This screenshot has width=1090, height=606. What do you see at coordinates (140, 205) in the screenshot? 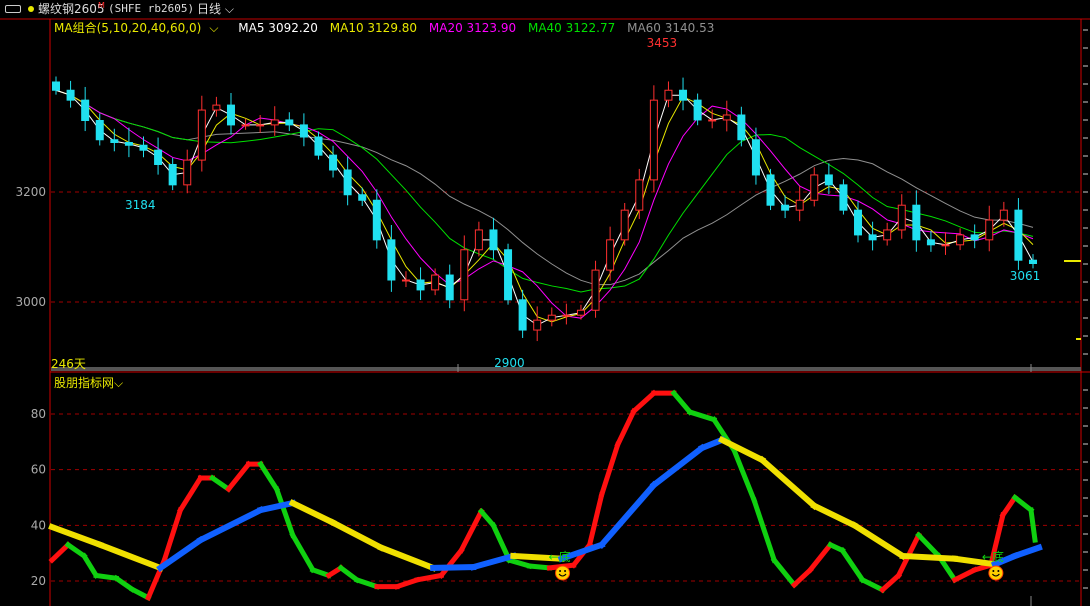
I see `price-extreme-label: 3184` at bounding box center [140, 205].